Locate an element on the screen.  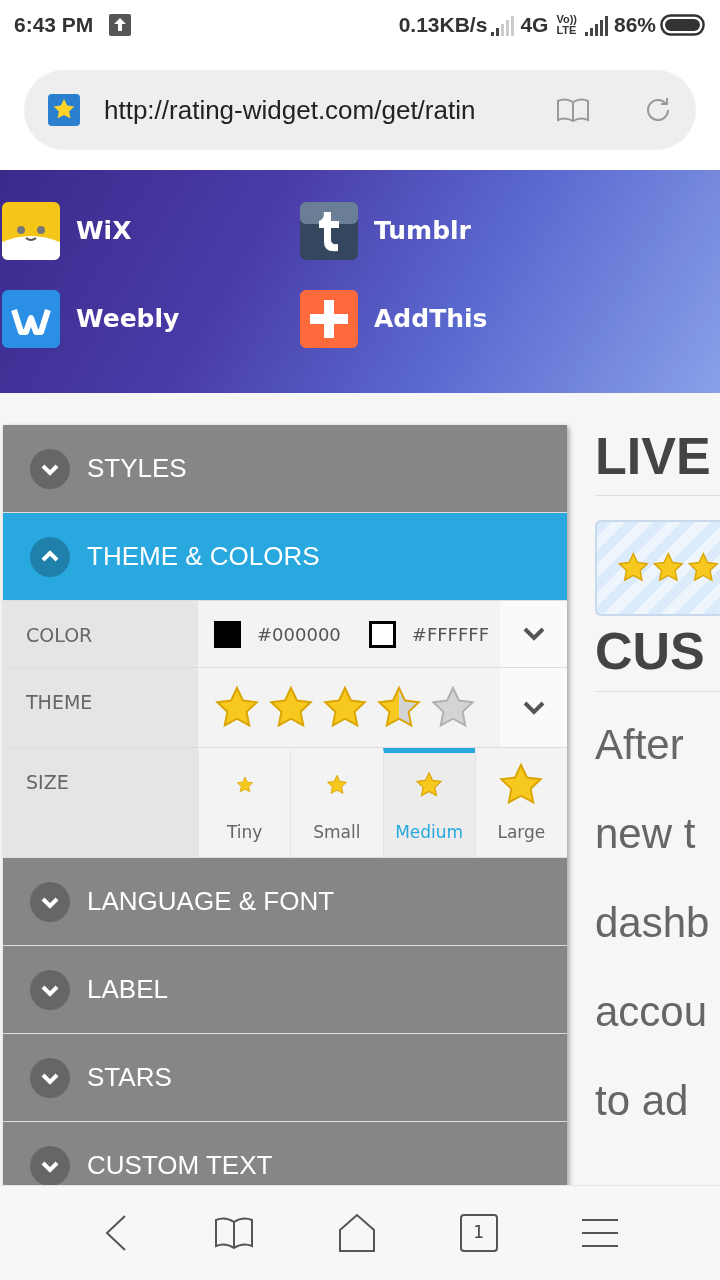
time-text: 6:43 PM is located at coordinates (54, 25).